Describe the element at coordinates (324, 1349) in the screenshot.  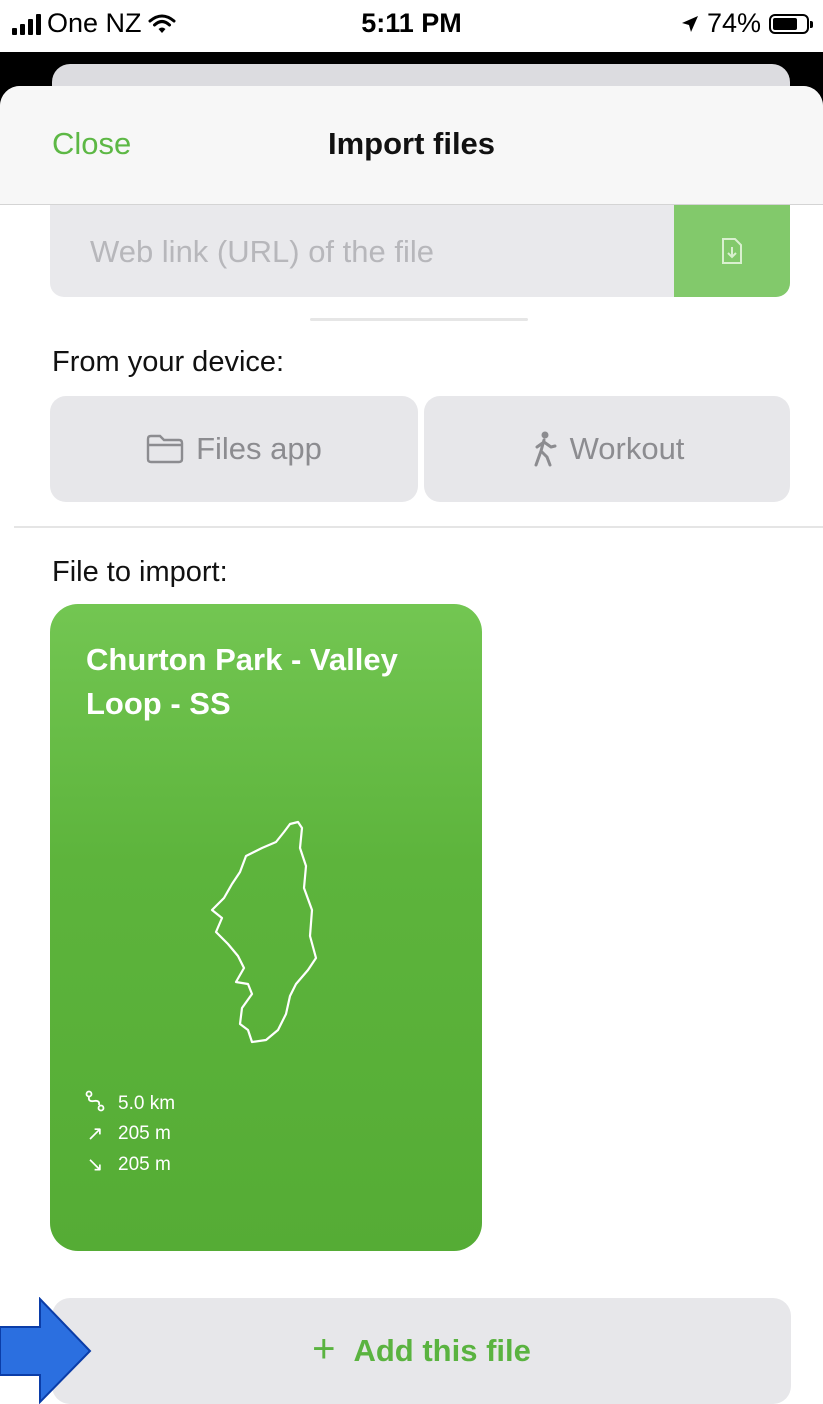
I see `plus-icon: +` at that location.